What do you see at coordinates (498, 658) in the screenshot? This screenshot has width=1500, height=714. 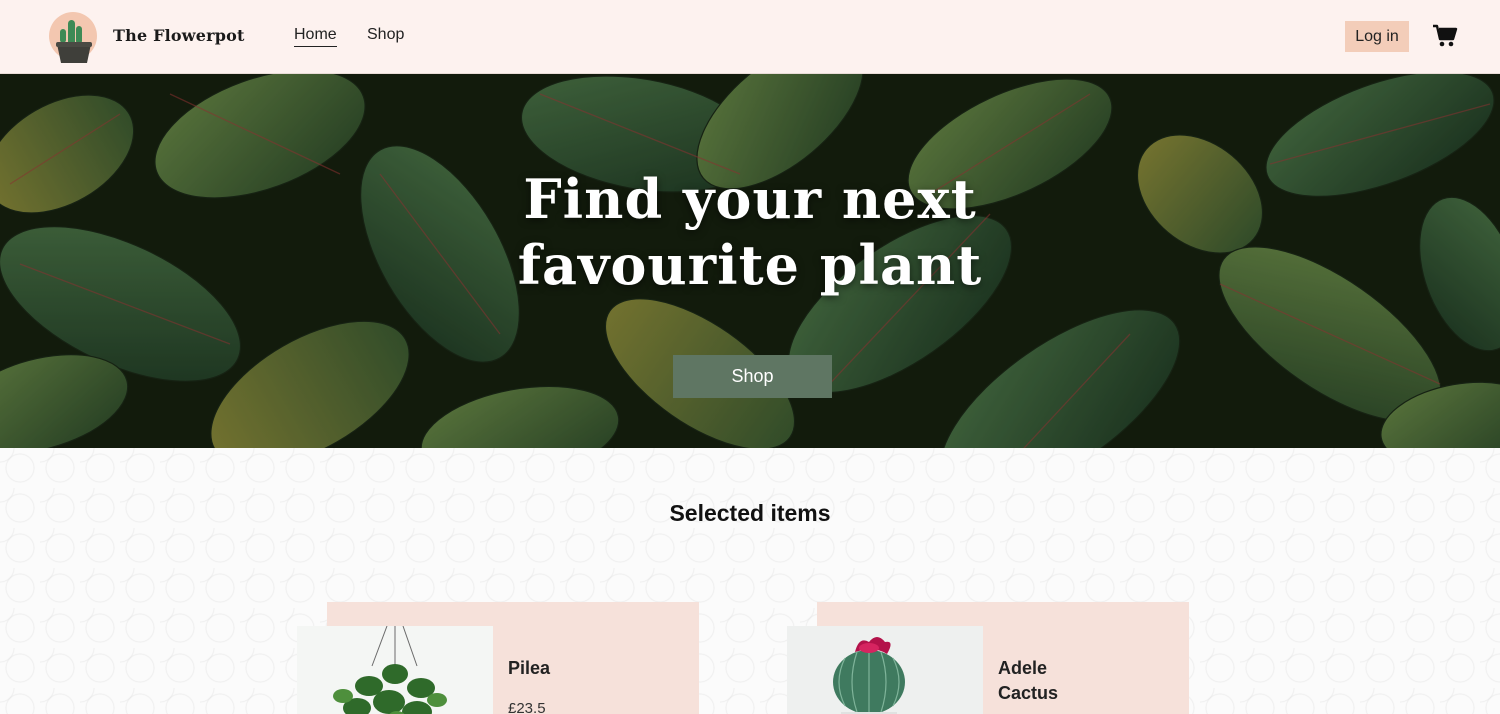 I see `product-card: Pilea £23.5` at bounding box center [498, 658].